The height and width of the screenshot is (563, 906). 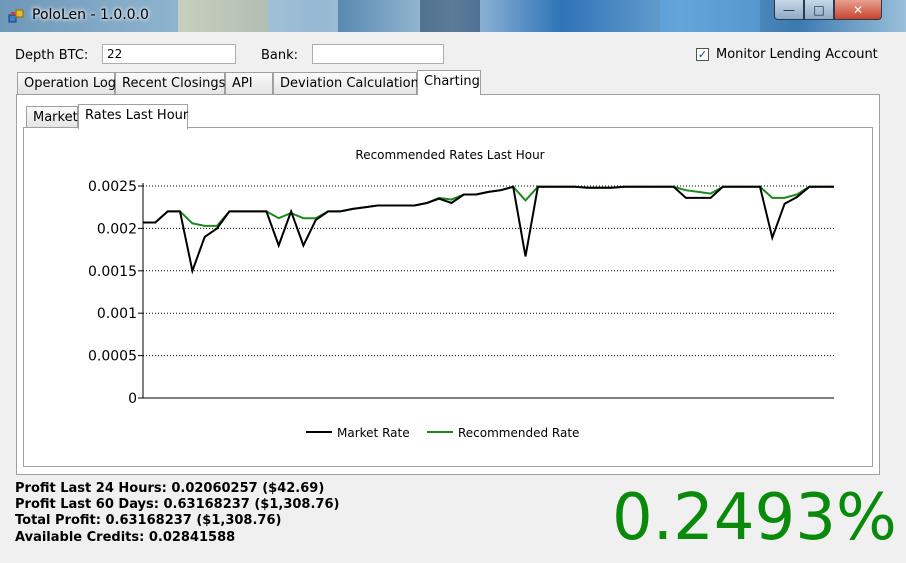 I want to click on available-credits-text: Available Credits: 0.02841588, so click(x=125, y=537).